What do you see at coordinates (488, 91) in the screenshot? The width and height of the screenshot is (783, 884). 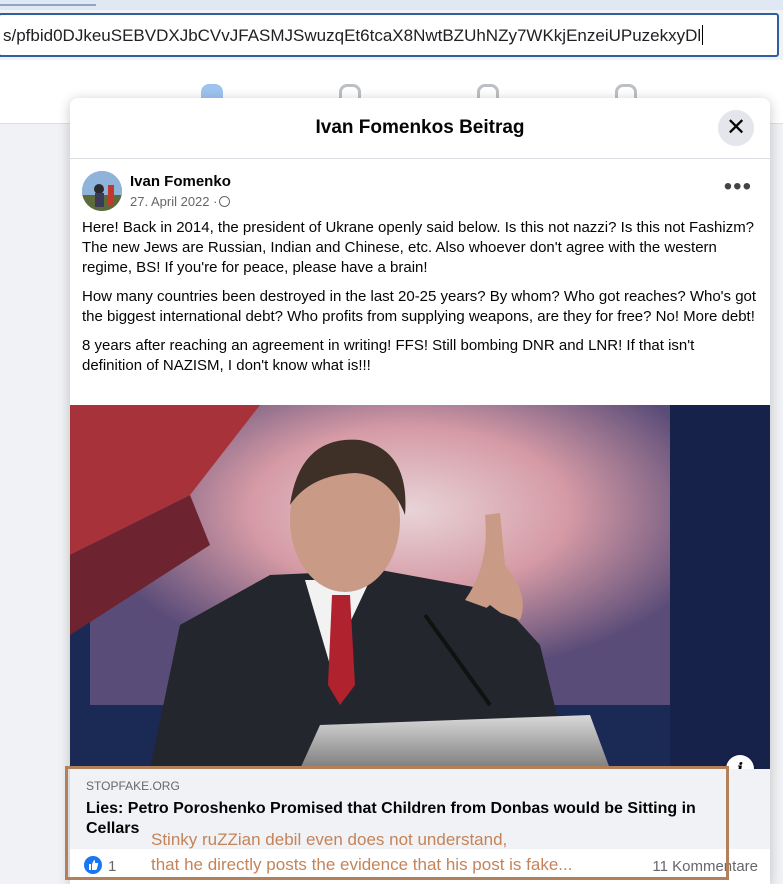 I see `groups-icon` at bounding box center [488, 91].